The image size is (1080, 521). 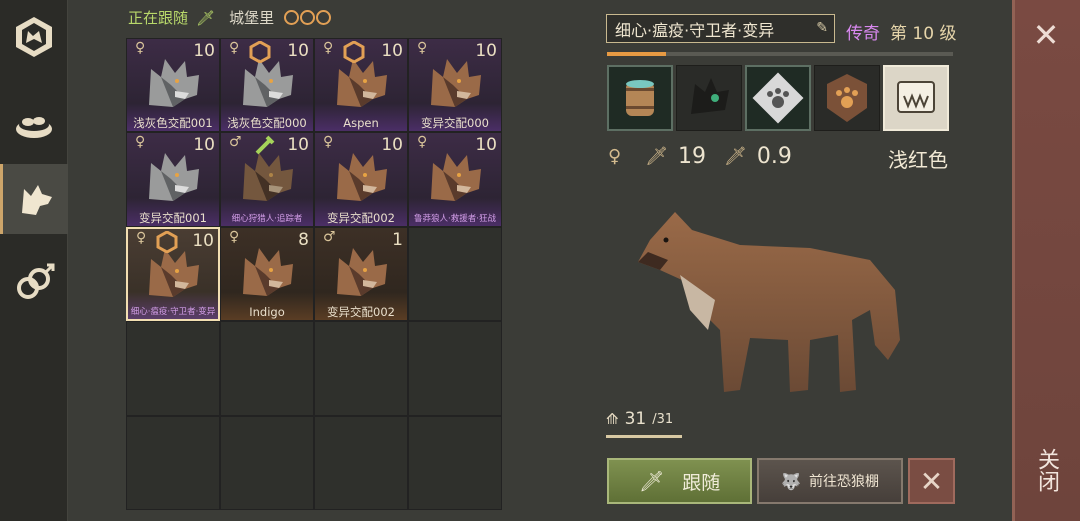 I want to click on hunter-badge-icon, so click(x=265, y=145).